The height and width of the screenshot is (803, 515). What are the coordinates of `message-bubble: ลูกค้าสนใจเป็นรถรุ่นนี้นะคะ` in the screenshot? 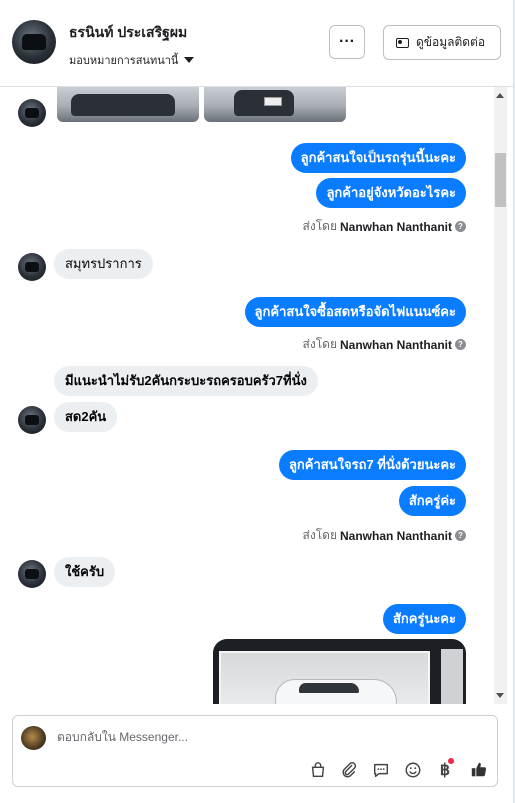 It's located at (378, 158).